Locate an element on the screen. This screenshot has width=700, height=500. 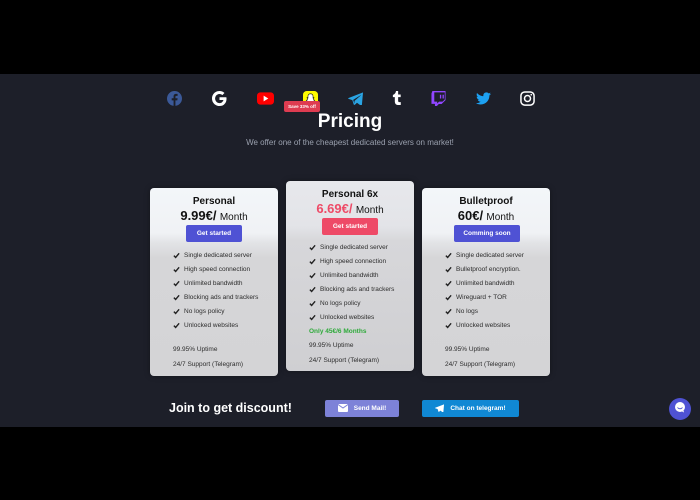
send-mail-label: Send Mail! is located at coordinates (370, 408).